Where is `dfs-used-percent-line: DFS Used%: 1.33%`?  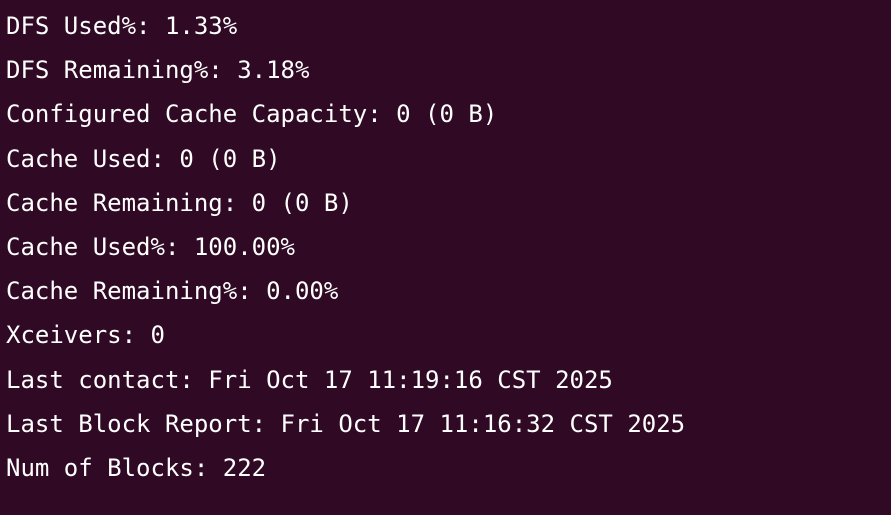 dfs-used-percent-line: DFS Used%: 1.33% is located at coordinates (122, 26).